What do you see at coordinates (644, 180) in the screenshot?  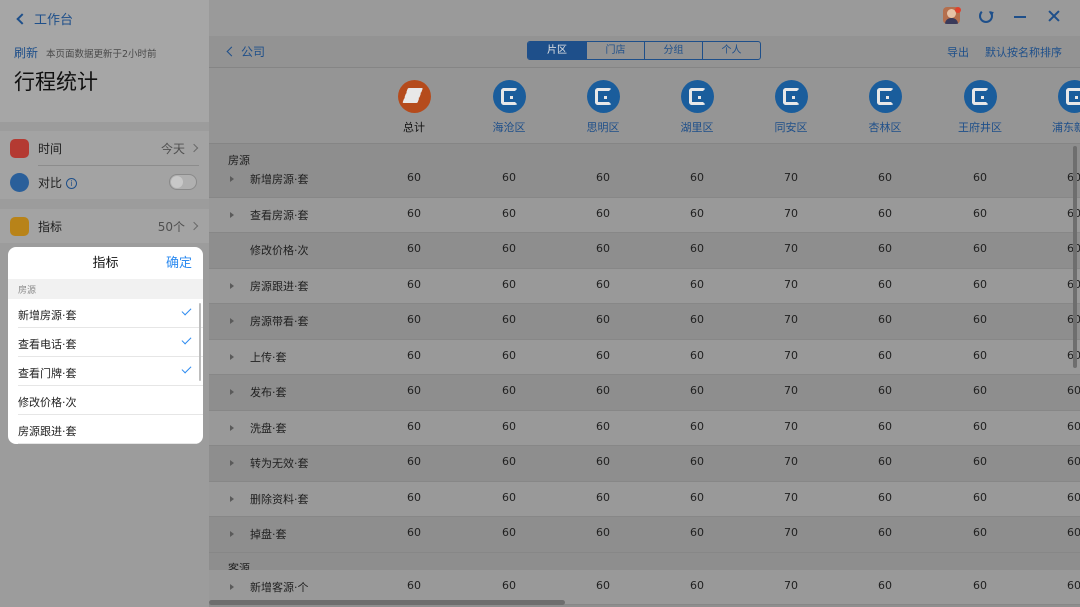 I see `table-row: 新增房源·套6060606070606060` at bounding box center [644, 180].